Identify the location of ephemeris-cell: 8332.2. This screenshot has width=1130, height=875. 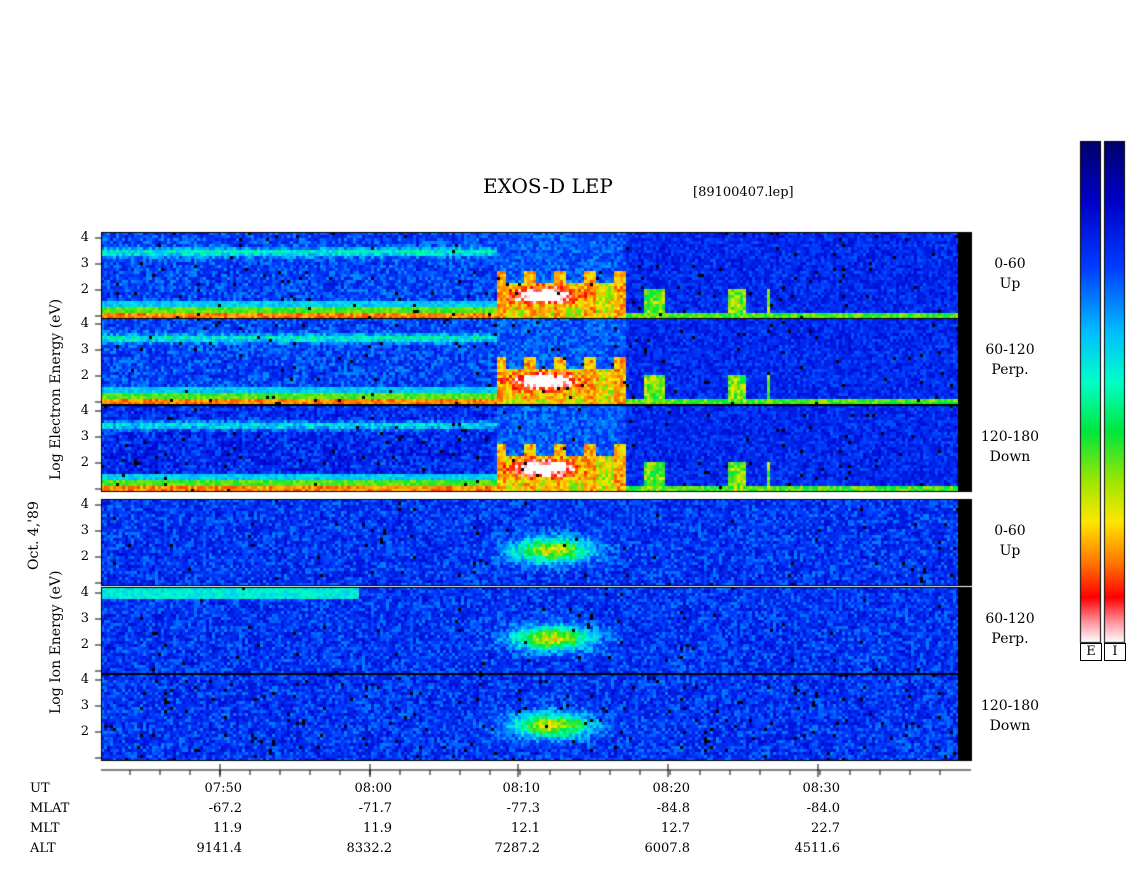
(369, 848).